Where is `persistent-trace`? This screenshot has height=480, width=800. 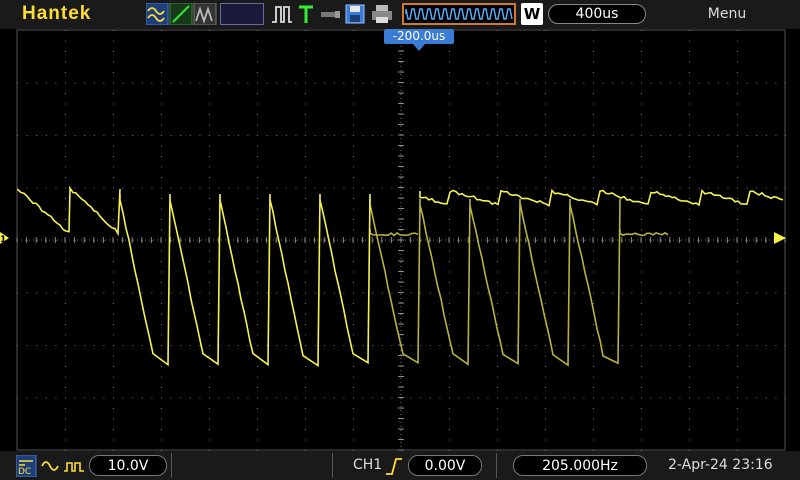 persistent-trace is located at coordinates (519, 282).